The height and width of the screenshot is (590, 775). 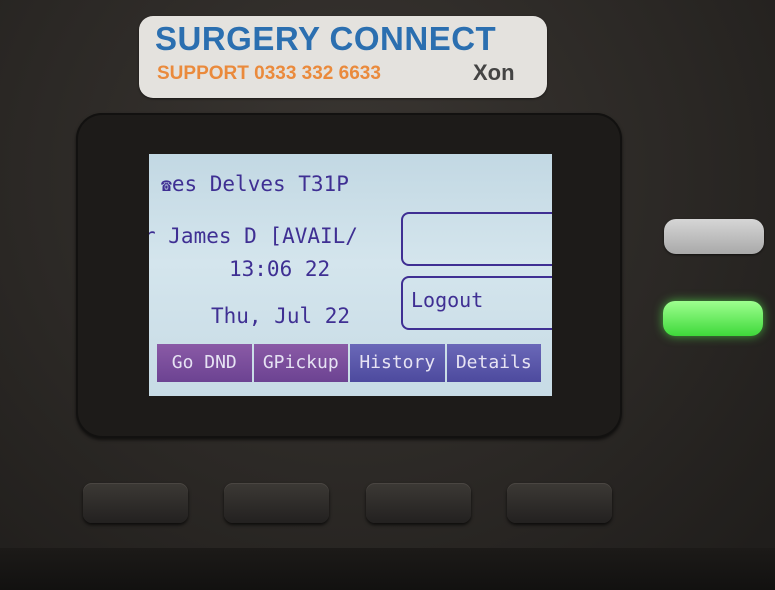 I want to click on softkey-details: Details, so click(x=493, y=363).